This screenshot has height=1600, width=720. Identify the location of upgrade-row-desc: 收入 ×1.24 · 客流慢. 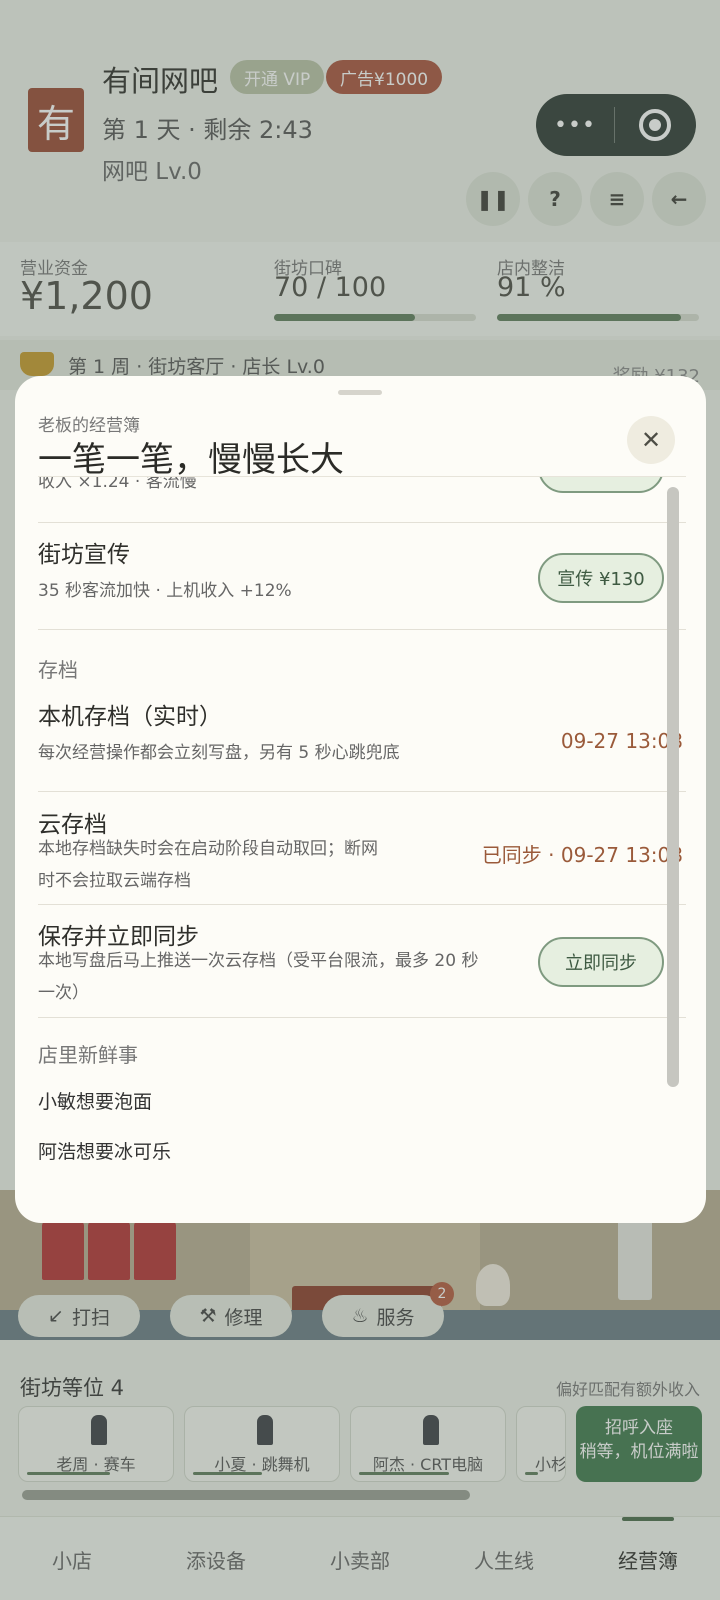
(117, 484).